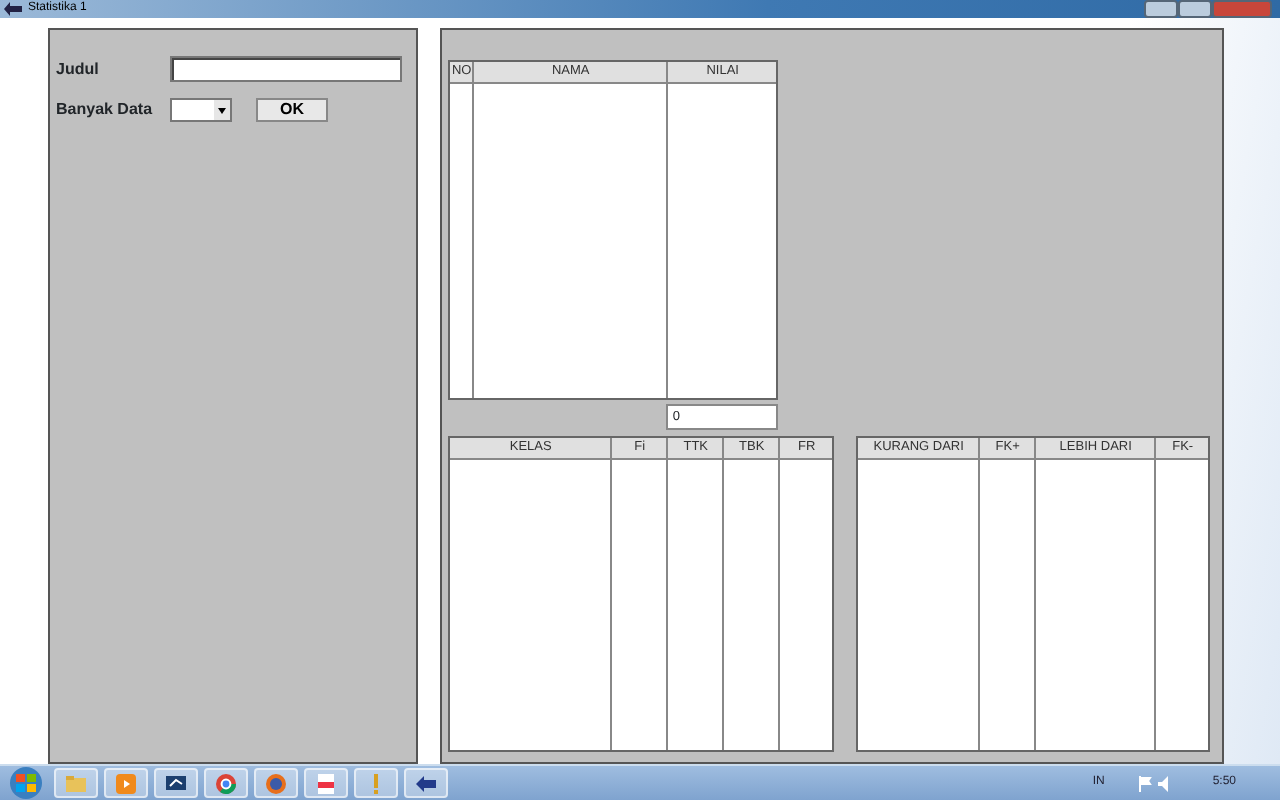 The image size is (1280, 800). I want to click on arrow-icon, so click(426, 783).